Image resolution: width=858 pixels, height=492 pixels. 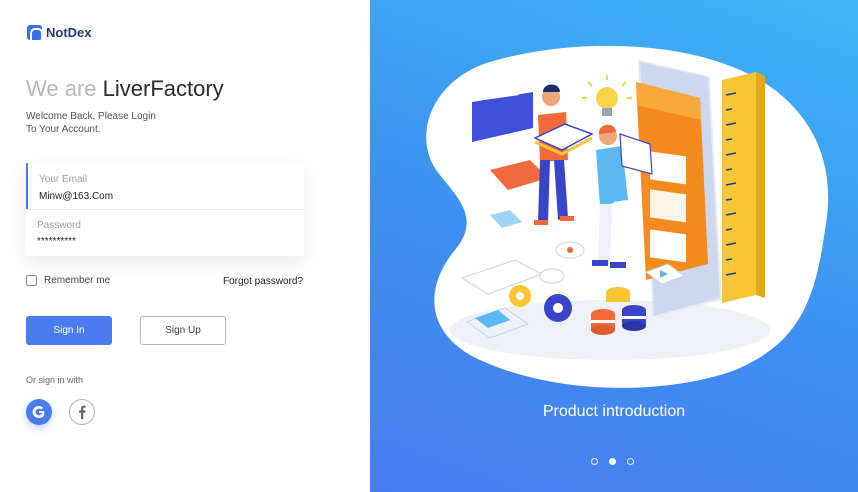 What do you see at coordinates (56, 241) in the screenshot?
I see `password-value: **********` at bounding box center [56, 241].